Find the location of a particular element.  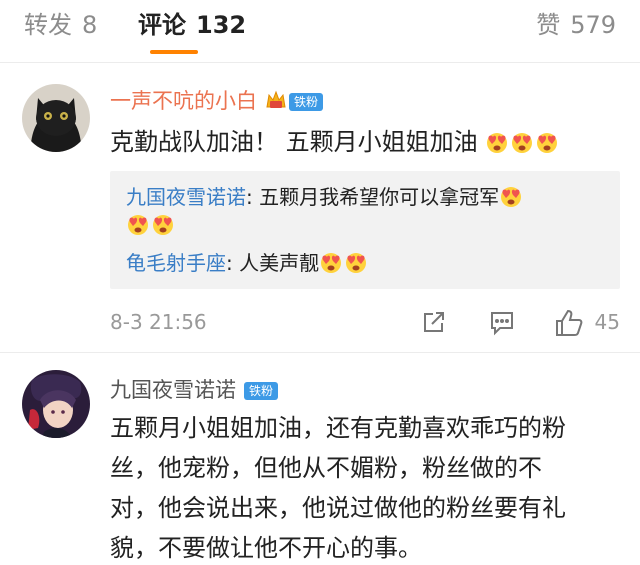

username-text: 一声不吭的小白 is located at coordinates (183, 101).